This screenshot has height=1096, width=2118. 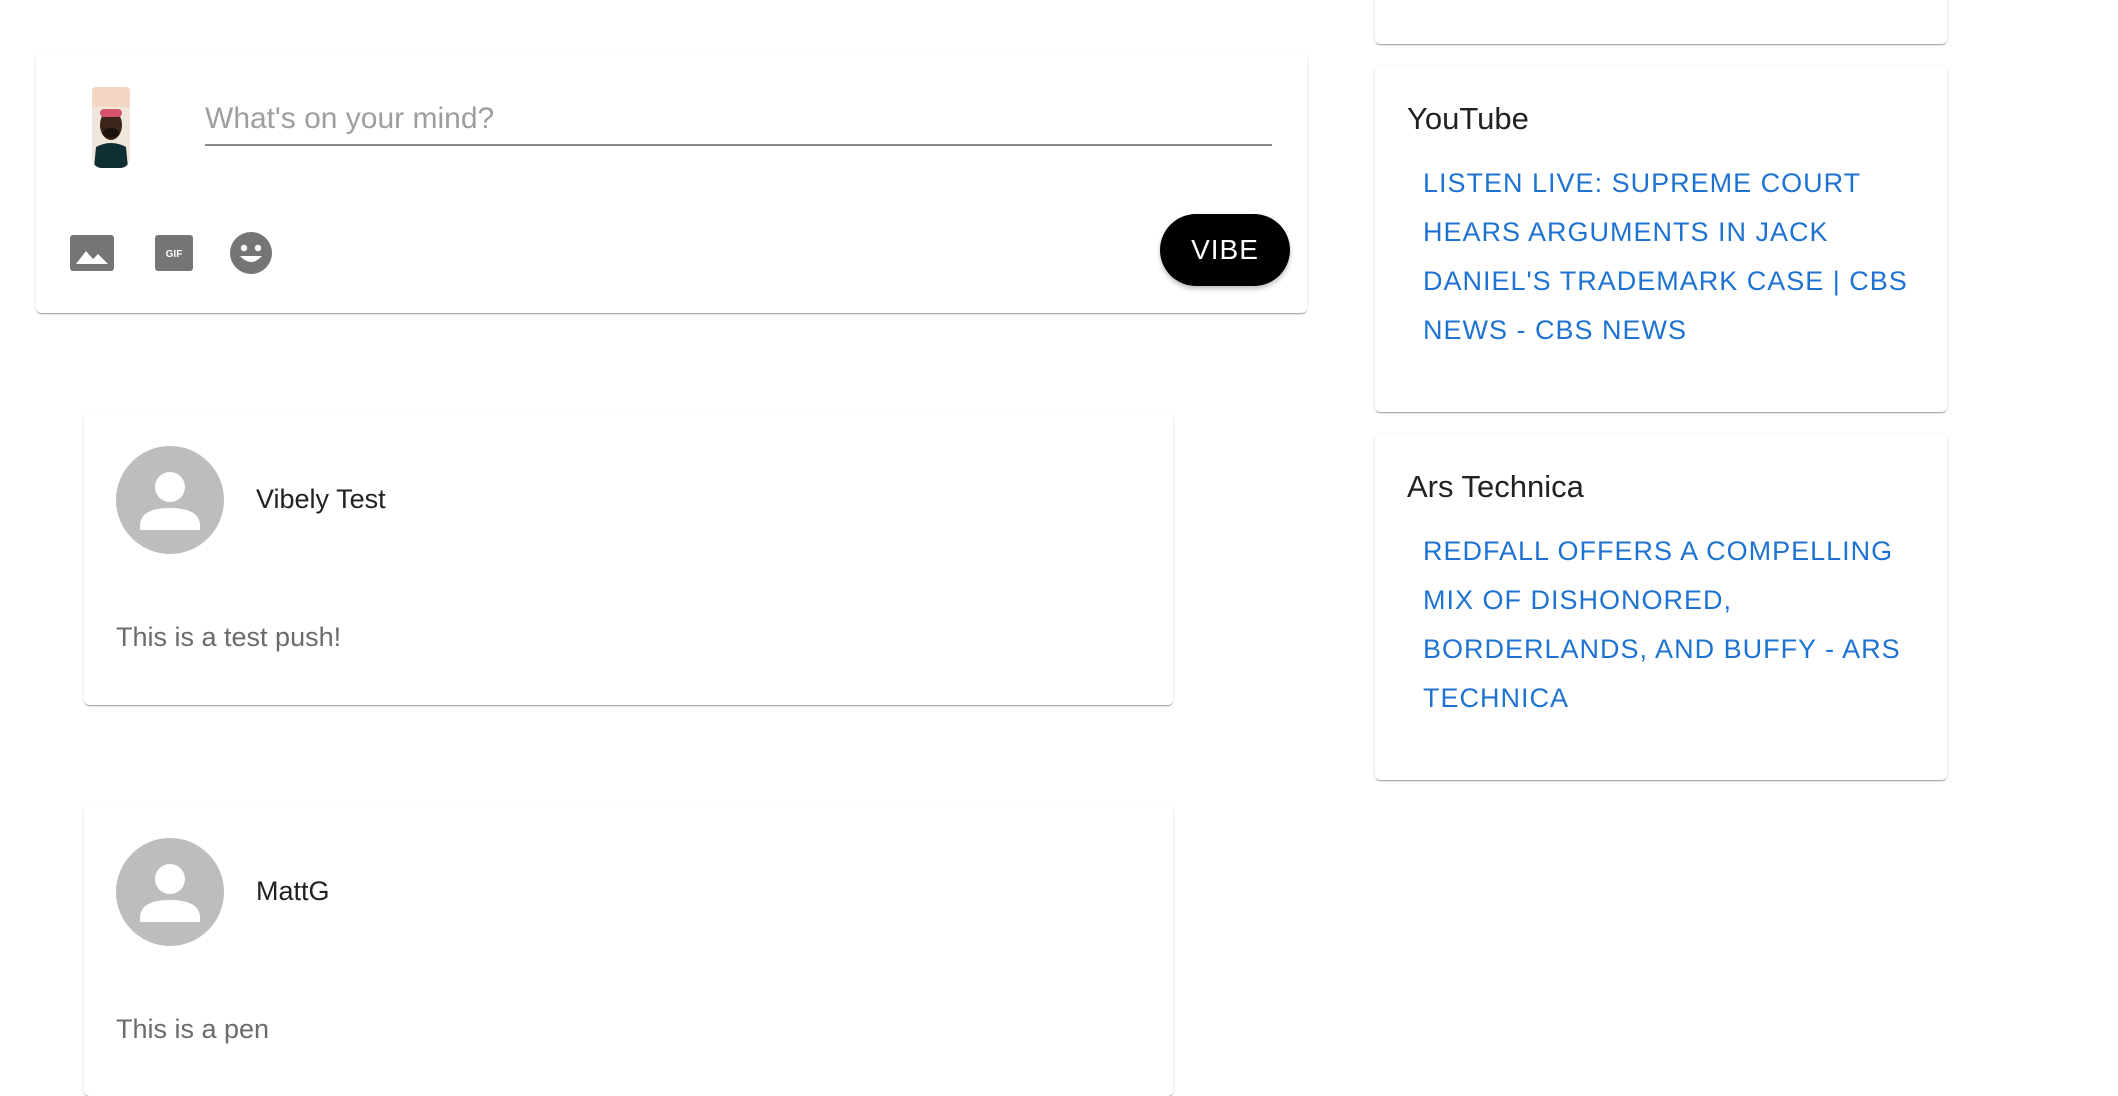 What do you see at coordinates (321, 499) in the screenshot?
I see `post-author: Vibely Test` at bounding box center [321, 499].